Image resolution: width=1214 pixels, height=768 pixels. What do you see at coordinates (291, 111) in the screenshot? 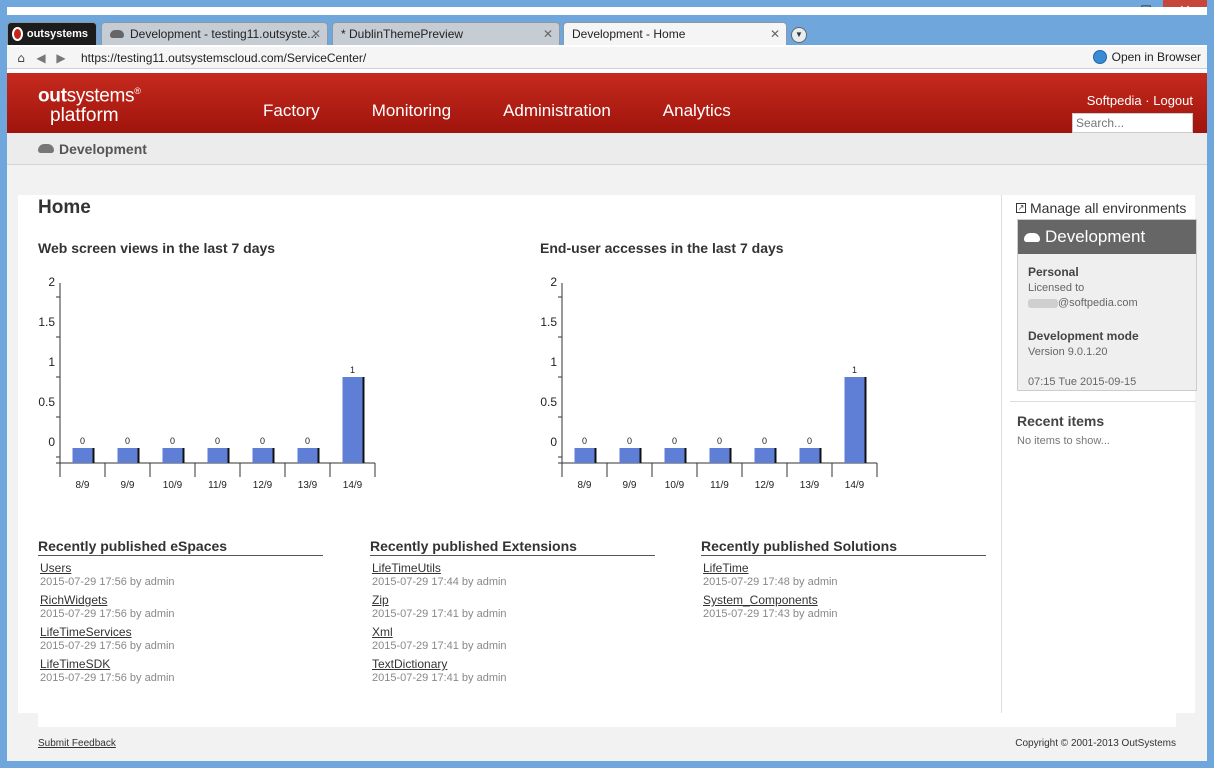
I see `nav-factory: Factory` at bounding box center [291, 111].